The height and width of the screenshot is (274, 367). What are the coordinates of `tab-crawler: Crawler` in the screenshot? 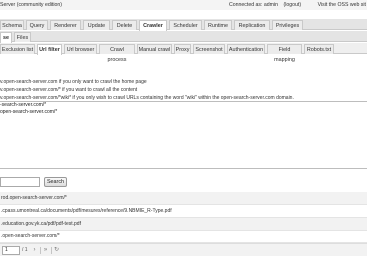 It's located at (153, 25).